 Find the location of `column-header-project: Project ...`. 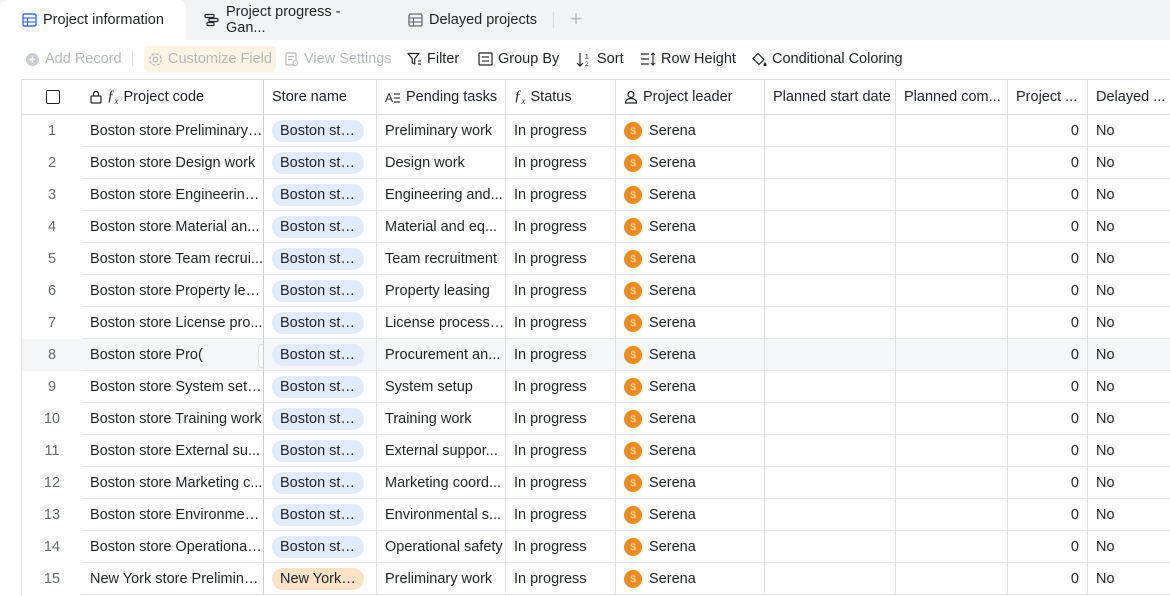

column-header-project: Project ... is located at coordinates (1048, 97).